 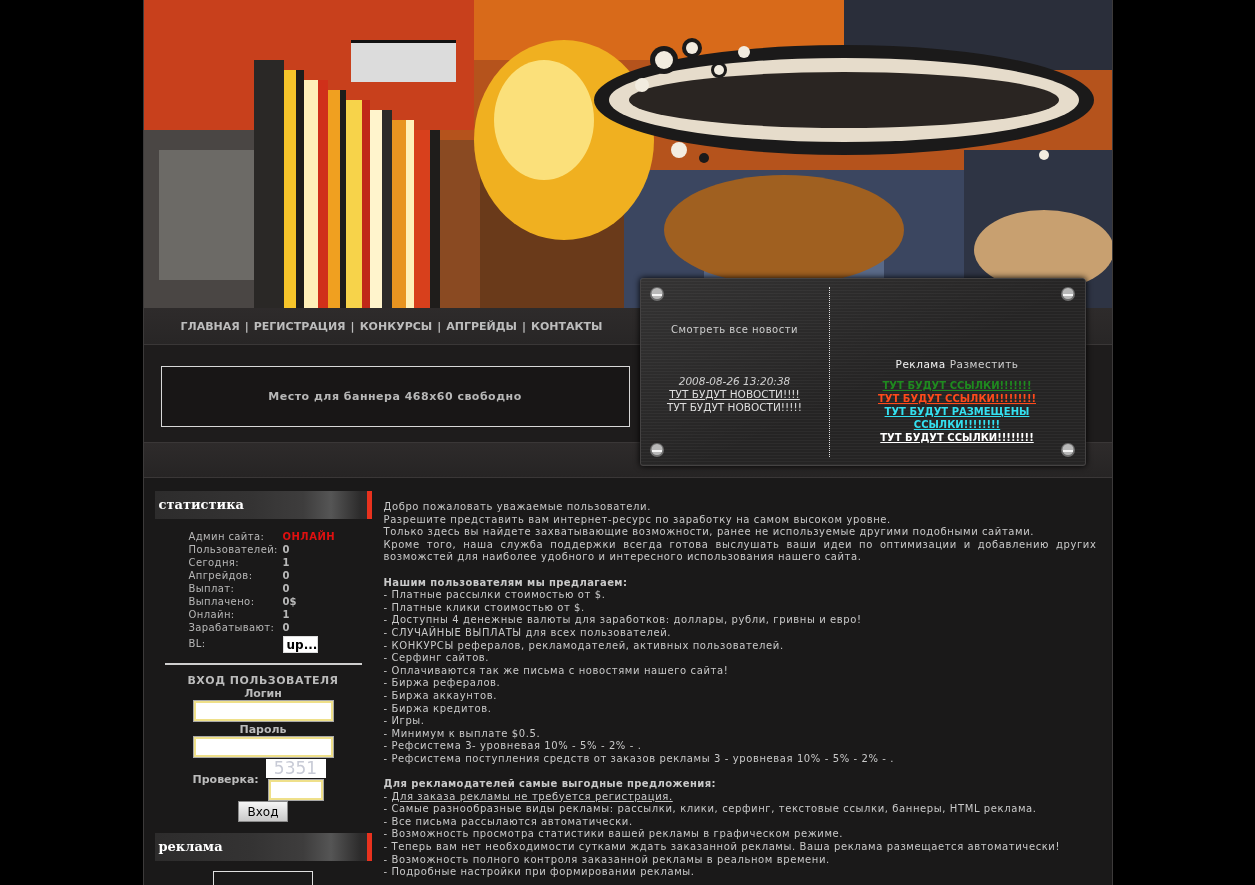 What do you see at coordinates (263, 729) in the screenshot?
I see `field-label: Пароль` at bounding box center [263, 729].